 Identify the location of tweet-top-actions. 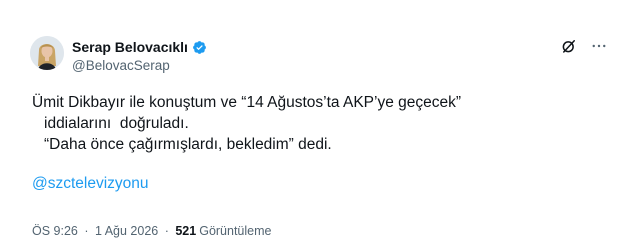
(584, 46).